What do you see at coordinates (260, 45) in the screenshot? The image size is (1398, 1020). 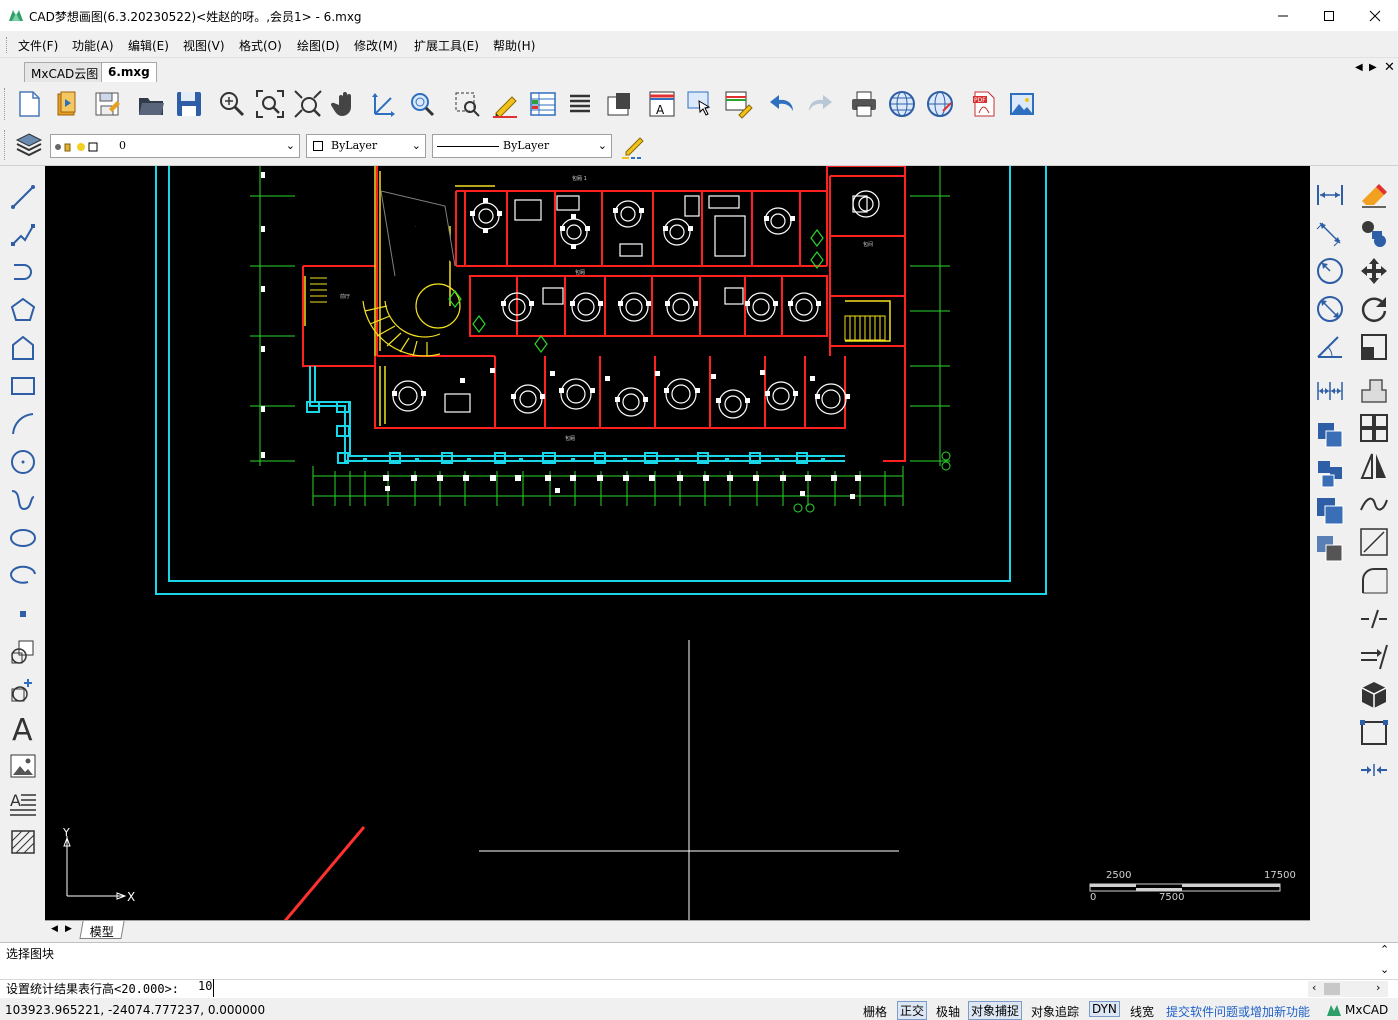 I see `menu-format: 格式(O)` at bounding box center [260, 45].